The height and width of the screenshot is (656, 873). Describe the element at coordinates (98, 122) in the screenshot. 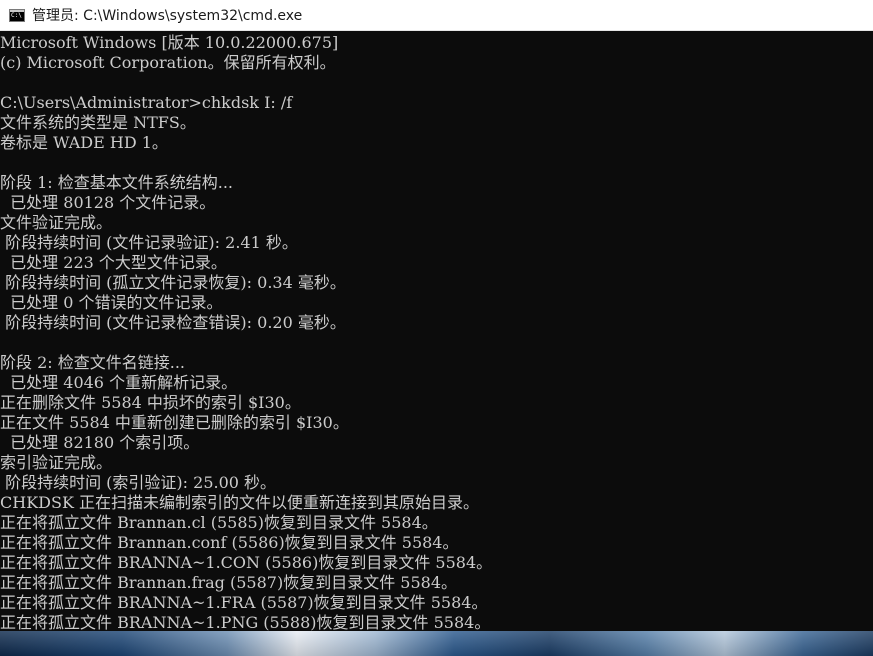

I see `console-line: 文件系统的类型是 NTFS。` at that location.